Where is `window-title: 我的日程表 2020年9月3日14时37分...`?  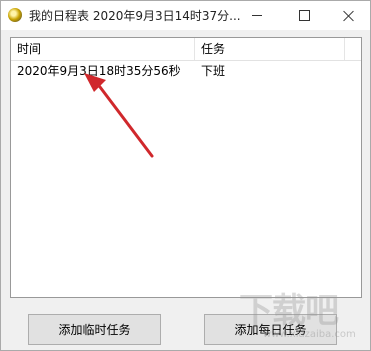
window-title: 我的日程表 2020年9月3日14时37分... is located at coordinates (135, 16).